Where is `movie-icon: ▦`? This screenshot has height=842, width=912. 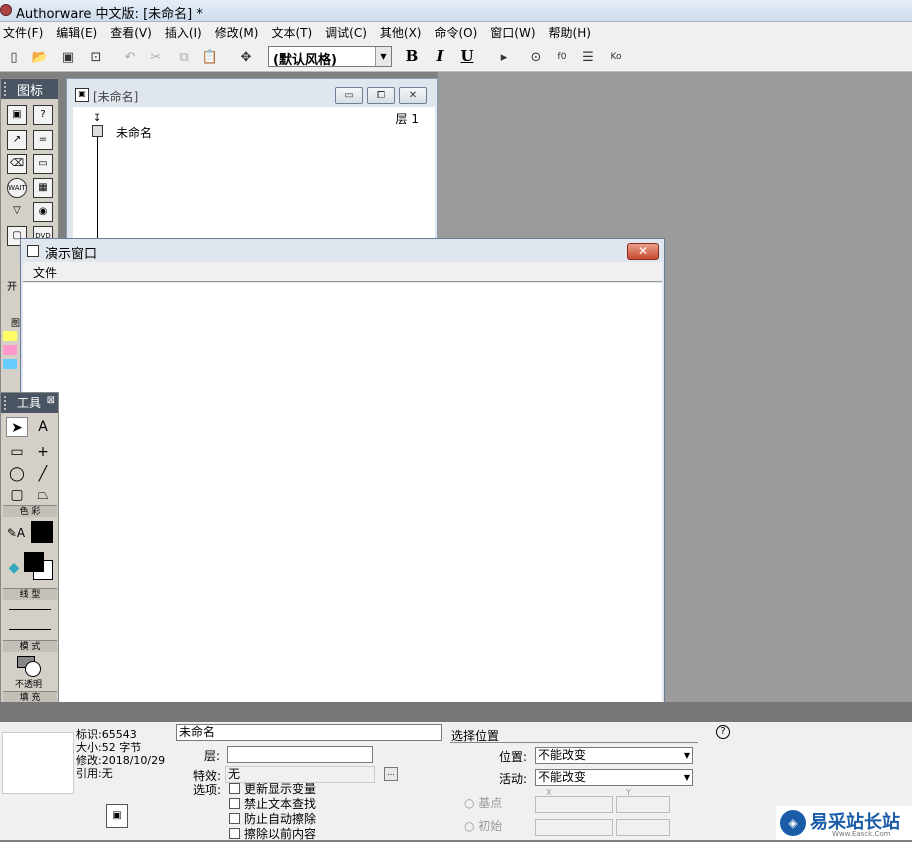
movie-icon: ▦ is located at coordinates (43, 188).